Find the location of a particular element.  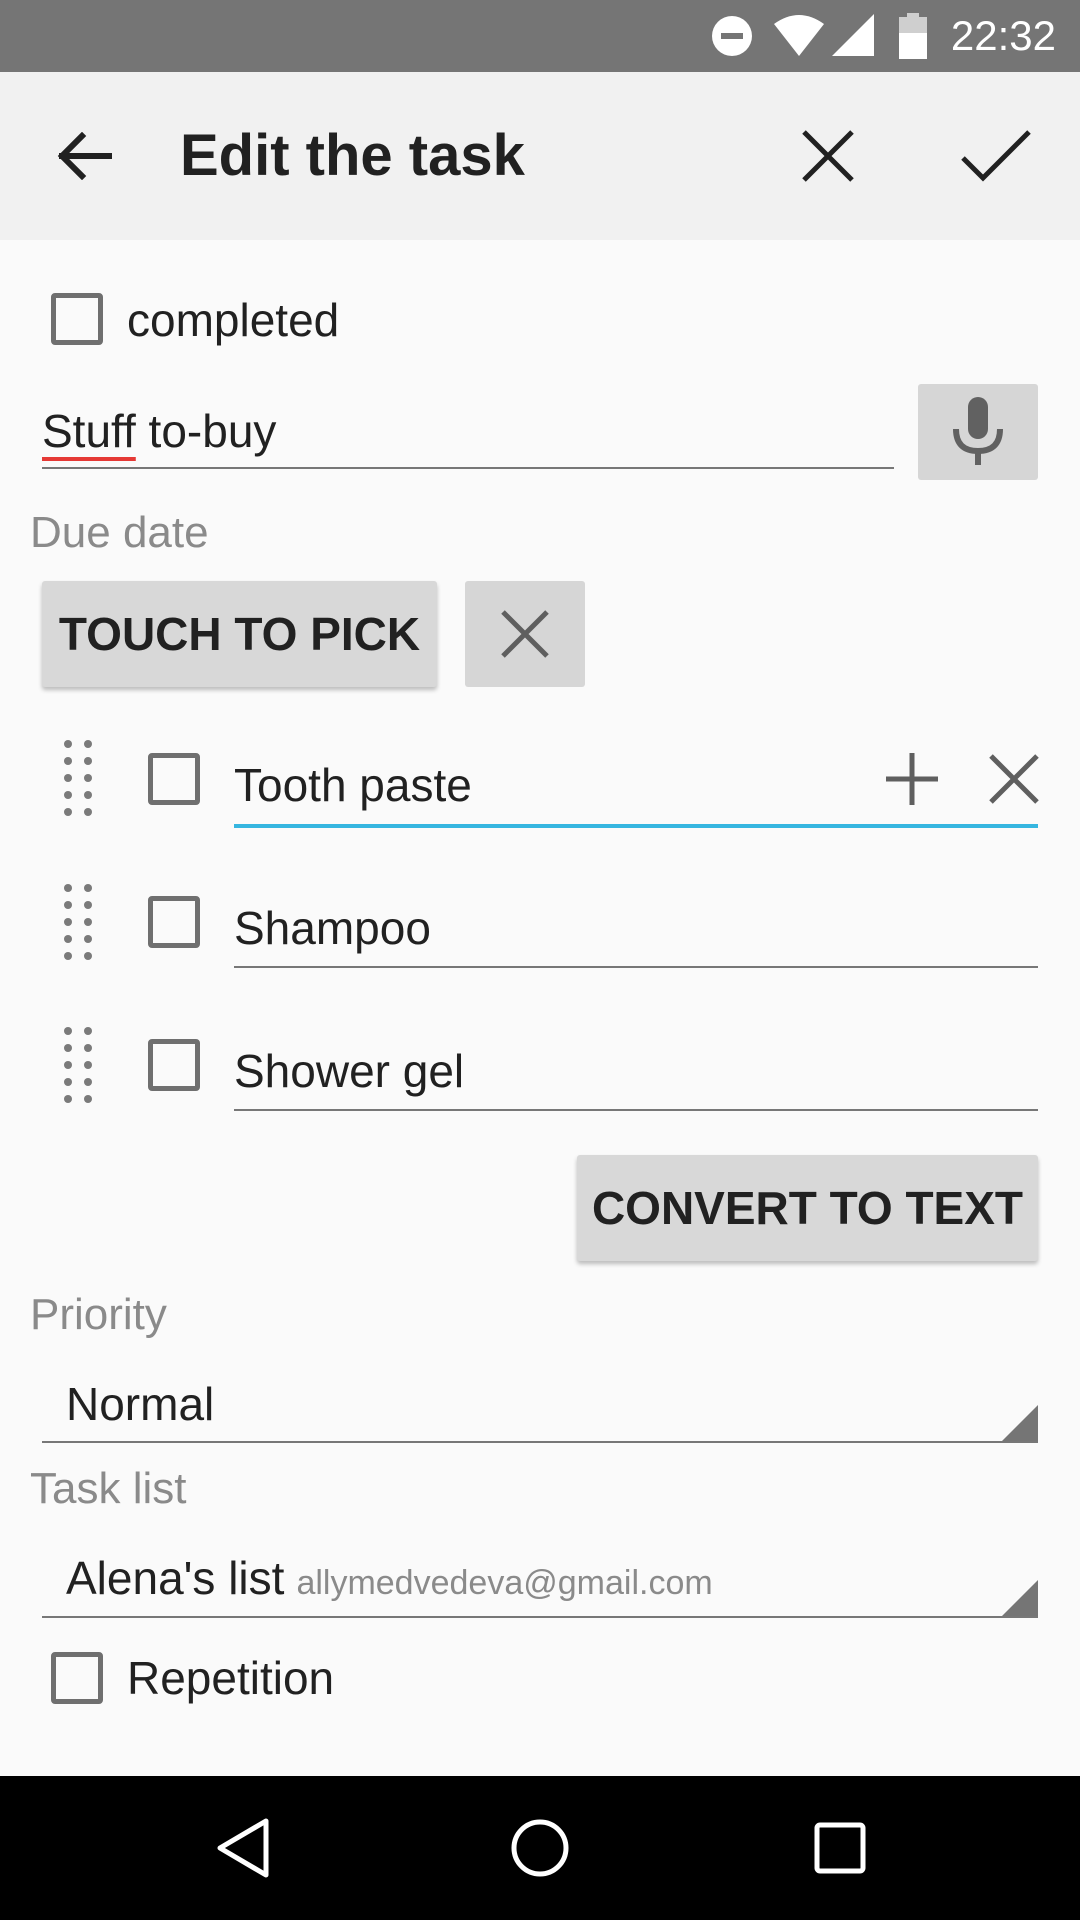

battery-icon is located at coordinates (913, 36).